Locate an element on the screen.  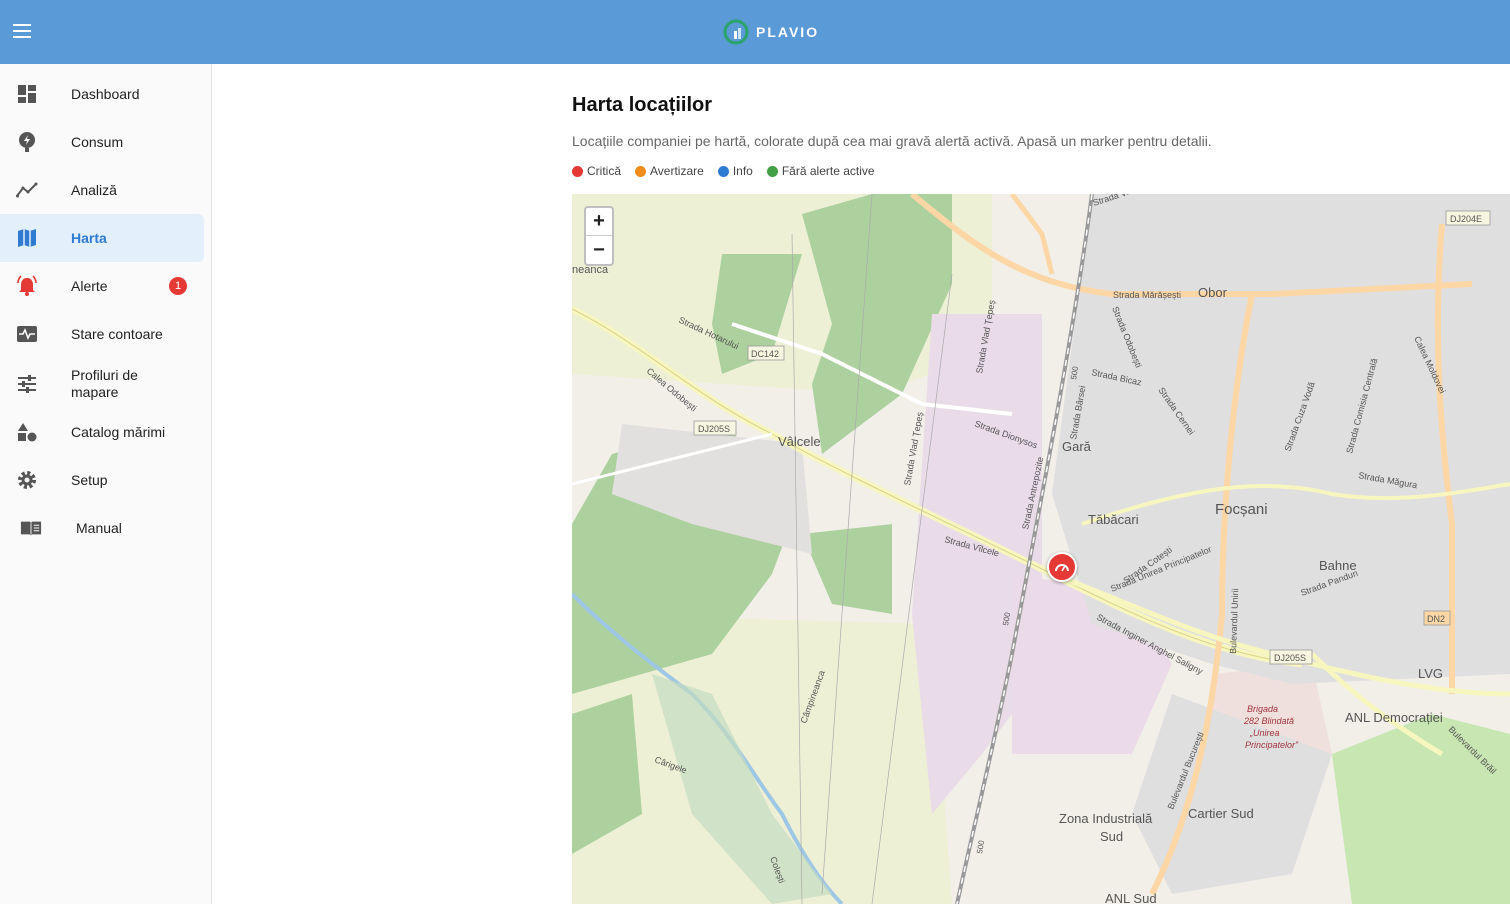
sidebar-item-setup: Setup is located at coordinates (102, 480).